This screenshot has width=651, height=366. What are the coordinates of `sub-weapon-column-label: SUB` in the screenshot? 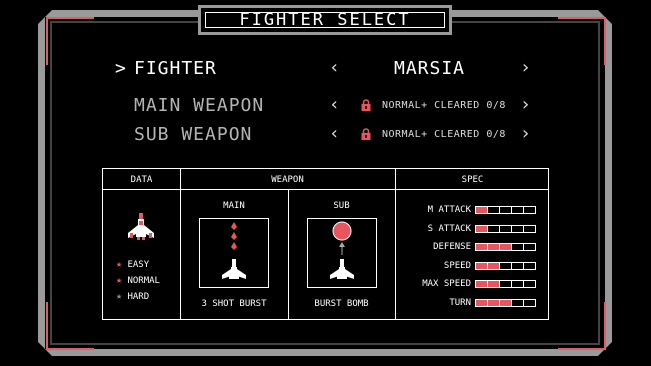 It's located at (341, 206).